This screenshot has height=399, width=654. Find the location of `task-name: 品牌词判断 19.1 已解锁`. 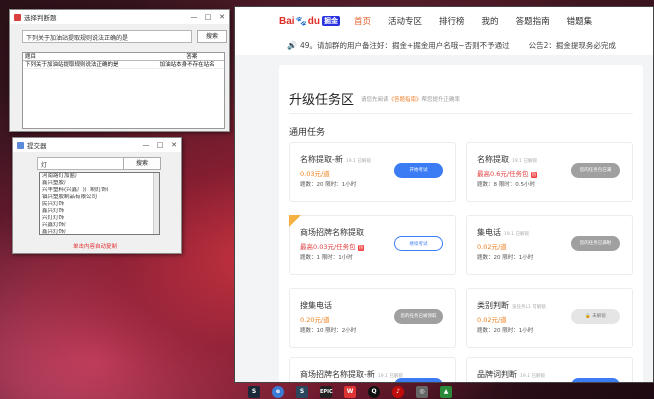

task-name: 品牌词判断 19.1 已解锁 is located at coordinates (511, 374).